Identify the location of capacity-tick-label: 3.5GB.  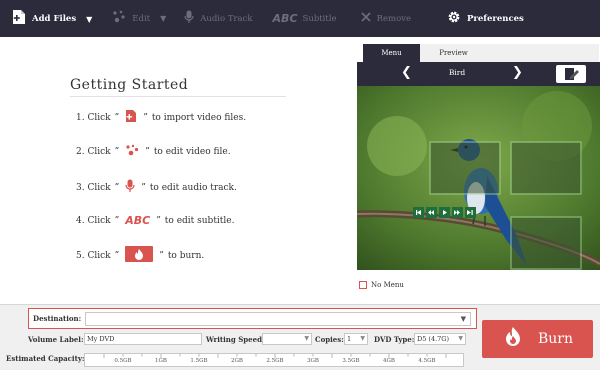
(351, 361).